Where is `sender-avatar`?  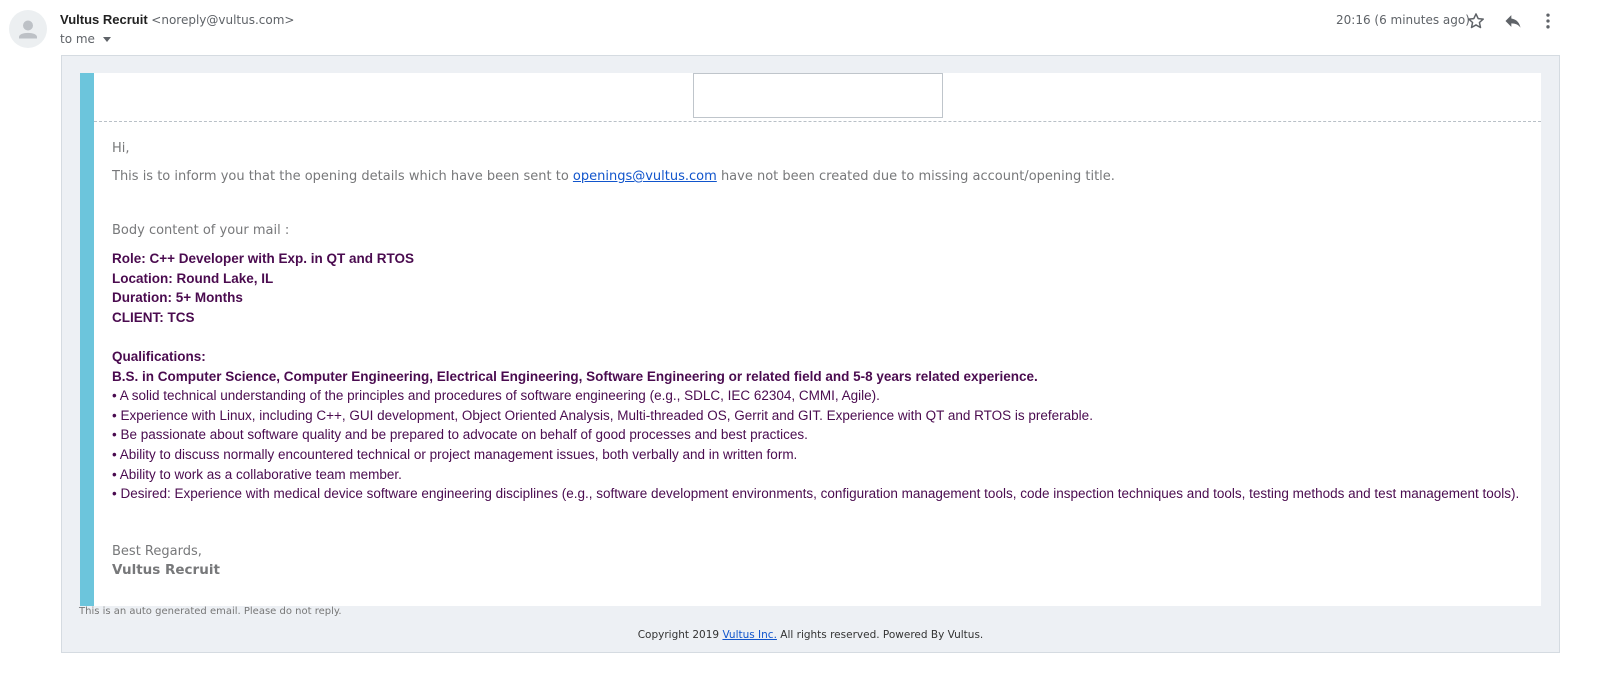
sender-avatar is located at coordinates (28, 29).